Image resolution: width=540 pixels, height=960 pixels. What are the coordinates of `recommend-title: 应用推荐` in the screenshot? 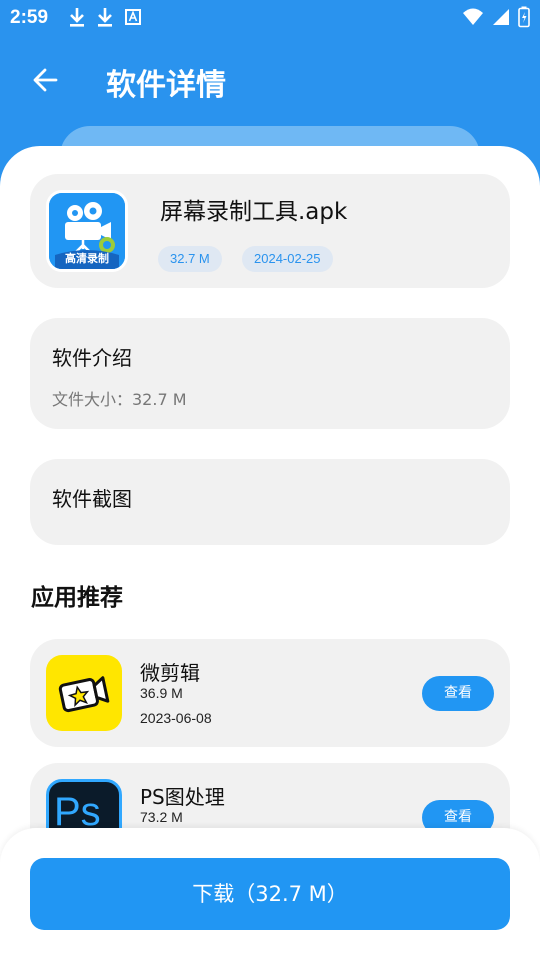 It's located at (77, 598).